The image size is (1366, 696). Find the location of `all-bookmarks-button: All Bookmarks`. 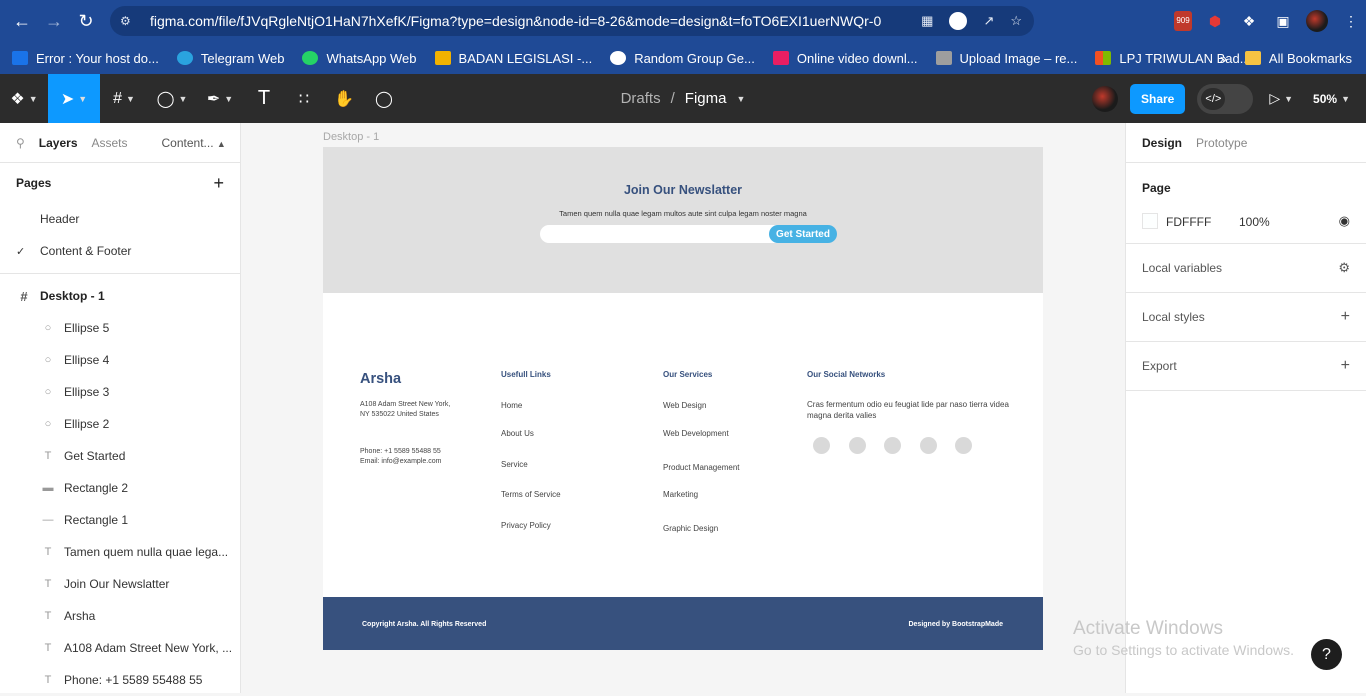

all-bookmarks-button: All Bookmarks is located at coordinates (1298, 58).